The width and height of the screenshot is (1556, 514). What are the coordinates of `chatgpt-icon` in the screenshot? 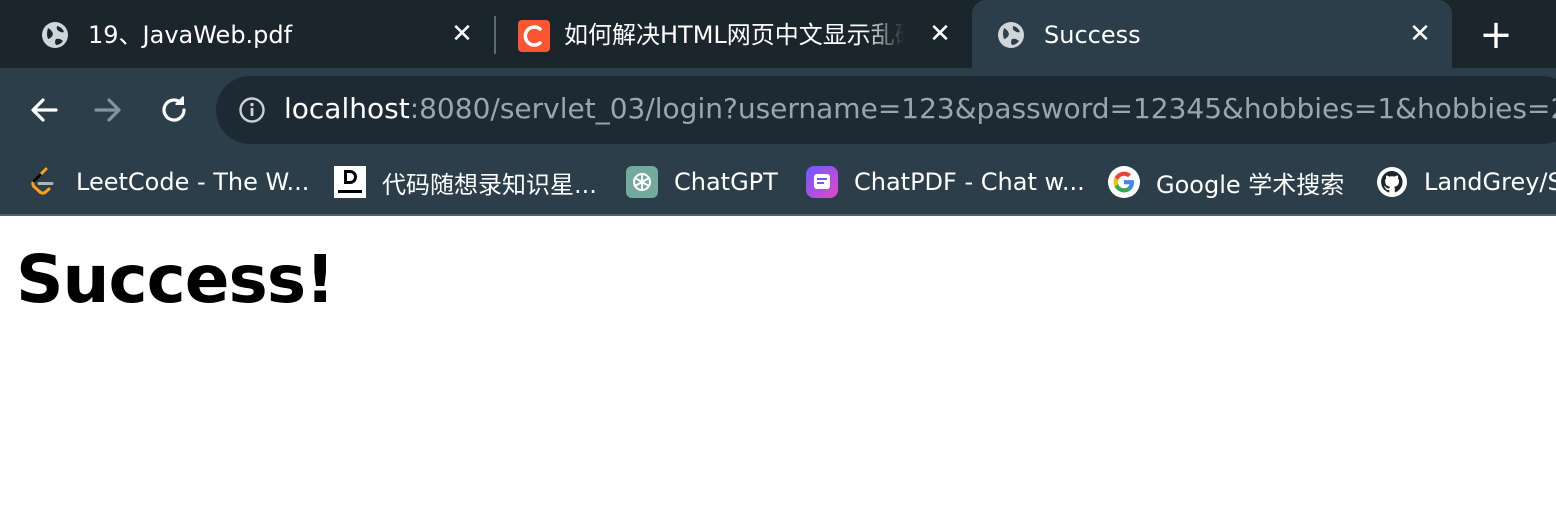 It's located at (642, 182).